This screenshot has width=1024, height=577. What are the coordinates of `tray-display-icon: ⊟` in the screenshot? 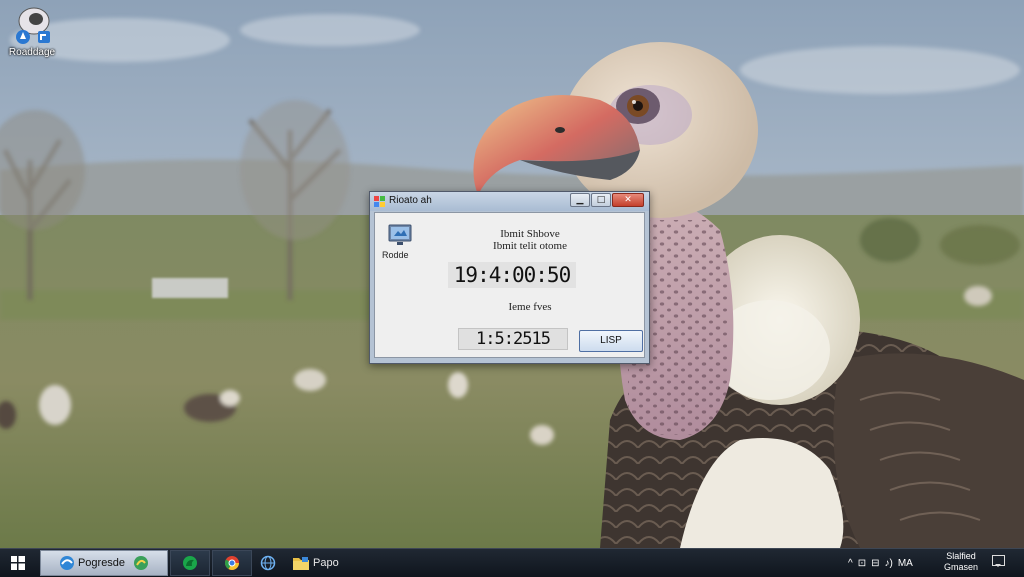 It's located at (875, 563).